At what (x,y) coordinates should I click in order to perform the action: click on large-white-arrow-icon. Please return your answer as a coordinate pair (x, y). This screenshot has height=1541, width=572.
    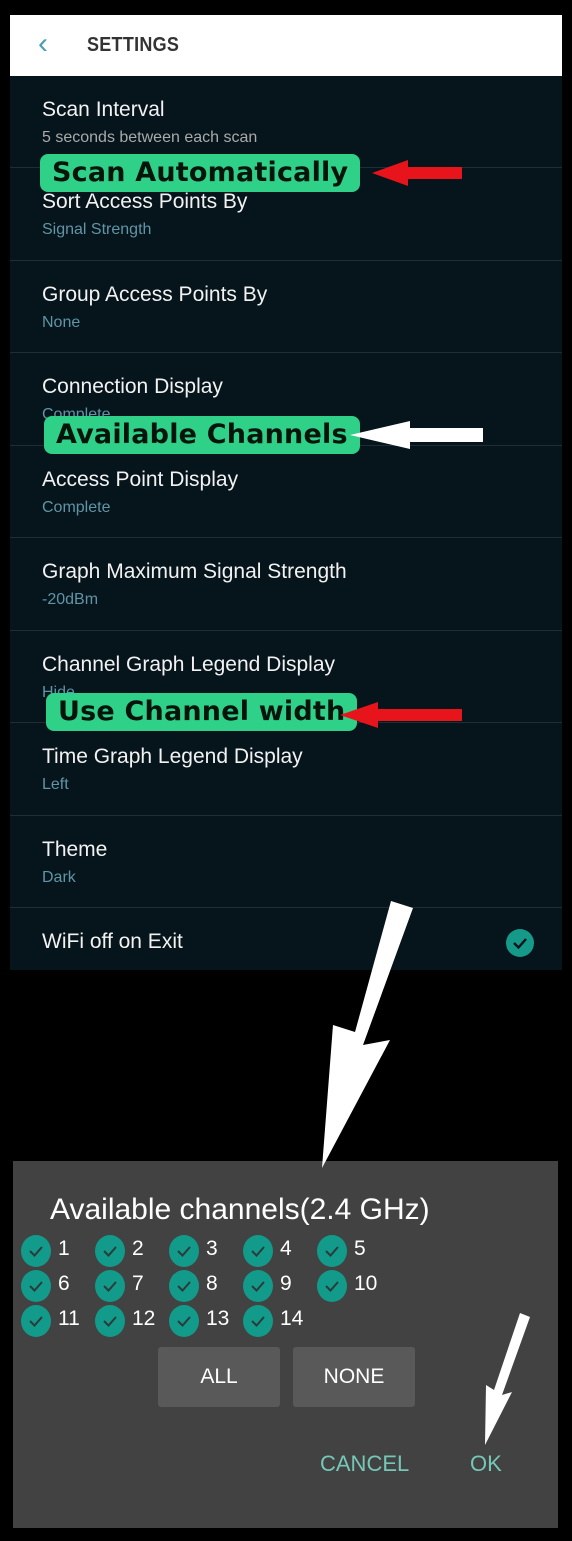
    Looking at the image, I should click on (367, 1034).